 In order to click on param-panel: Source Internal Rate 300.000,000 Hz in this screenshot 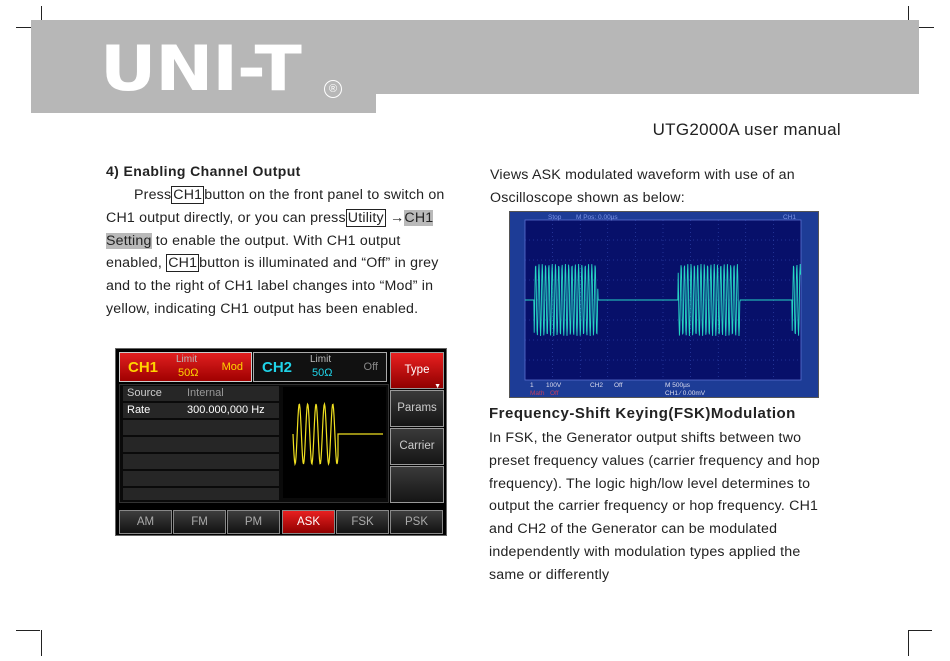, I will do `click(254, 443)`.